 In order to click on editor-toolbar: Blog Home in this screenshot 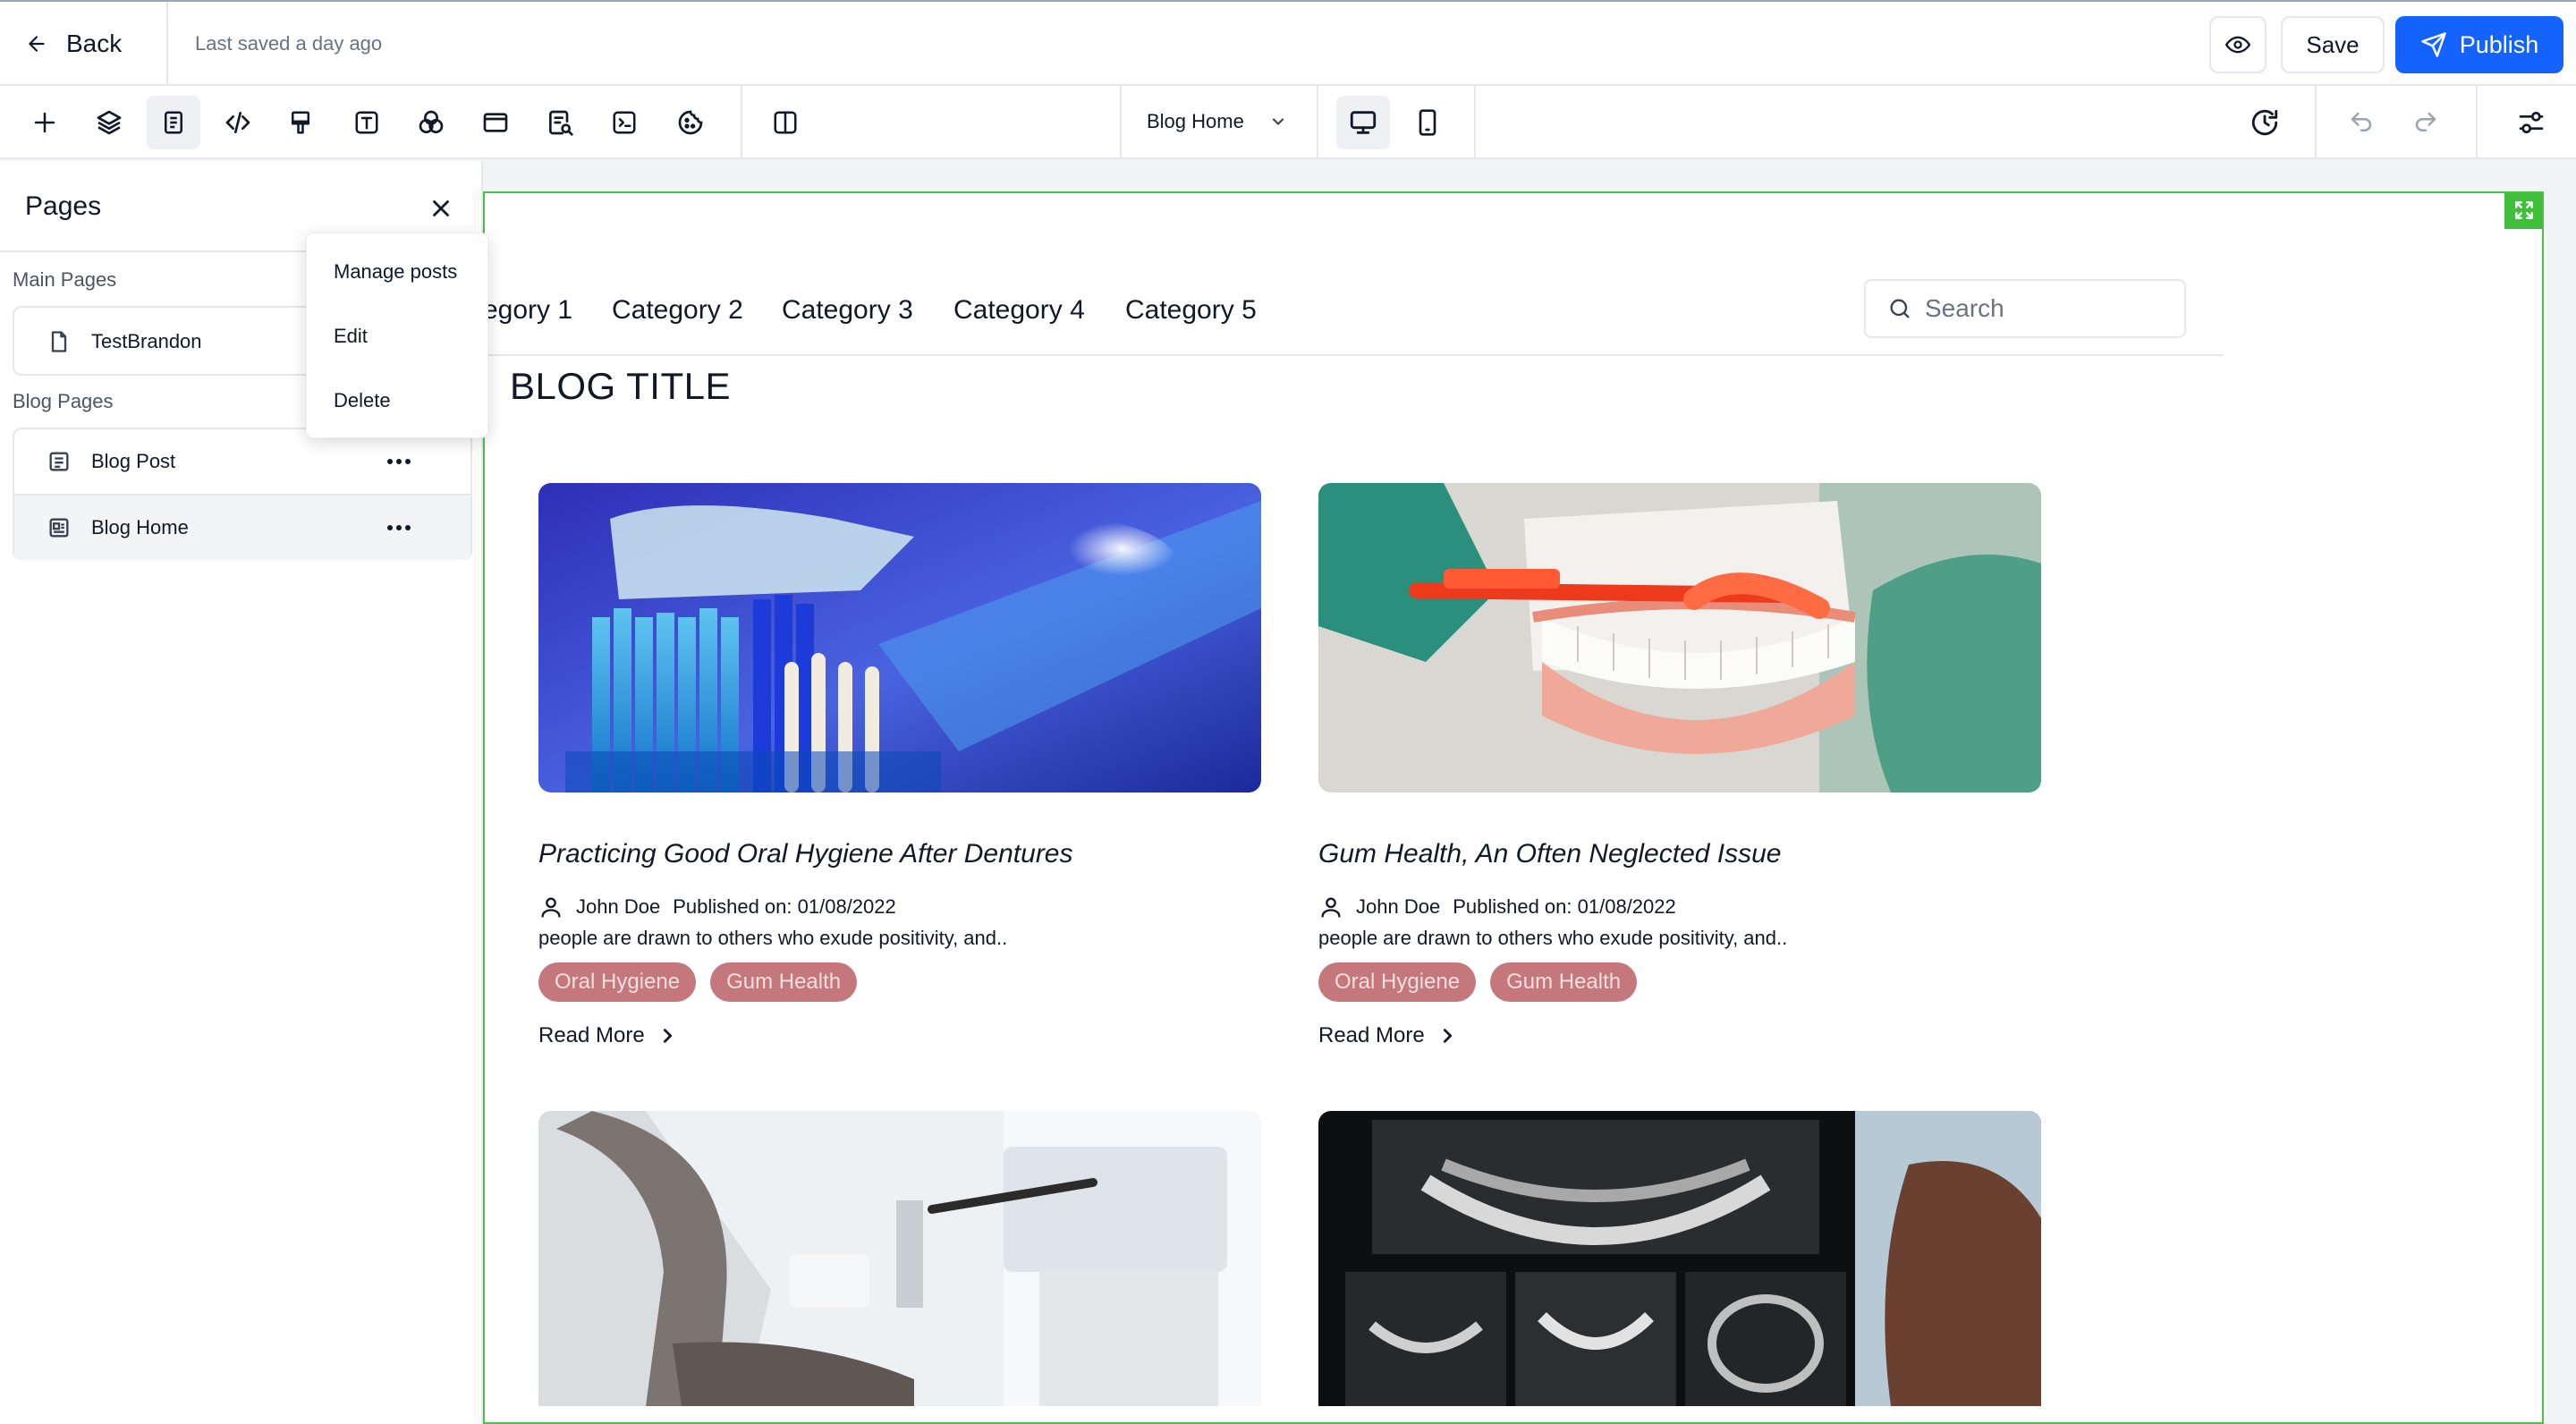, I will do `click(1288, 122)`.